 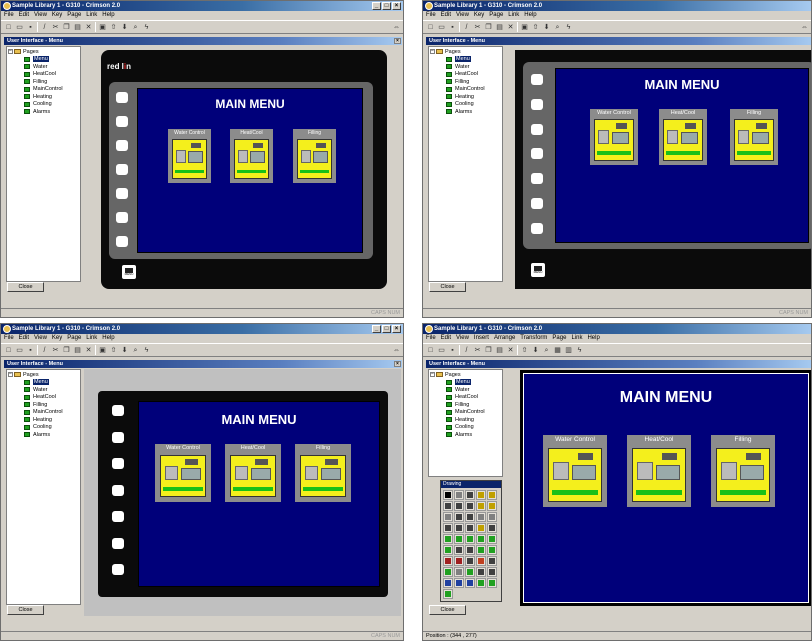 I want to click on new-icon: □, so click(x=430, y=27).